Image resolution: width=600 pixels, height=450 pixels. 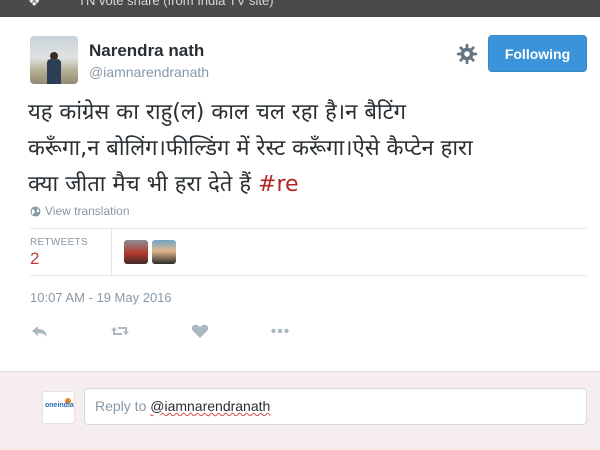 What do you see at coordinates (308, 252) in the screenshot?
I see `tweet-stats: RETWEETS 2` at bounding box center [308, 252].